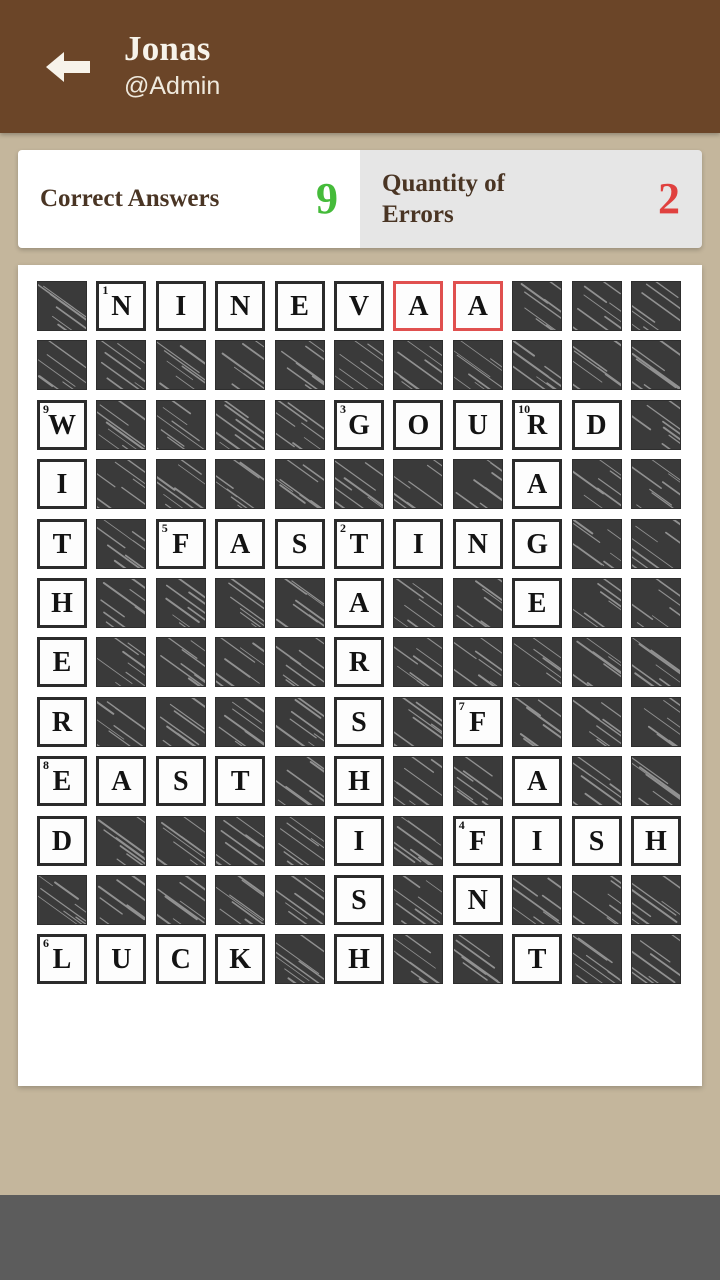  I want to click on user-handle: @Admin, so click(172, 85).